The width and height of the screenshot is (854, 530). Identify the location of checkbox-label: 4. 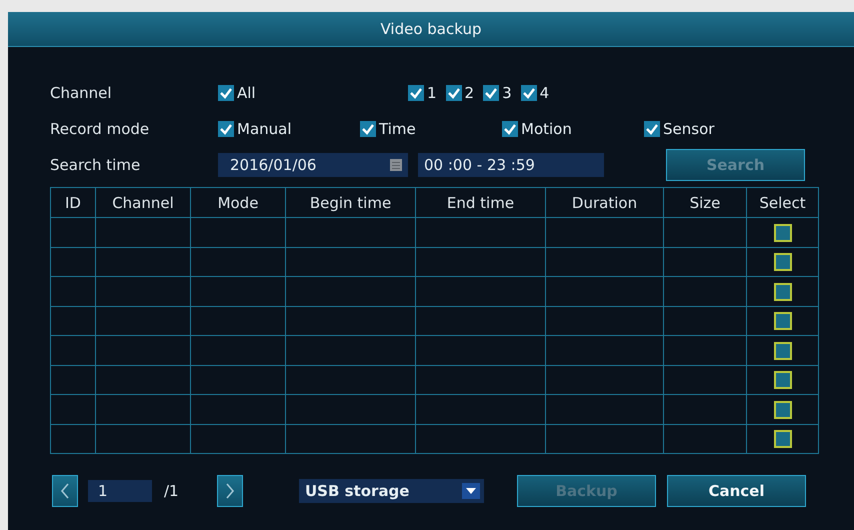
(545, 93).